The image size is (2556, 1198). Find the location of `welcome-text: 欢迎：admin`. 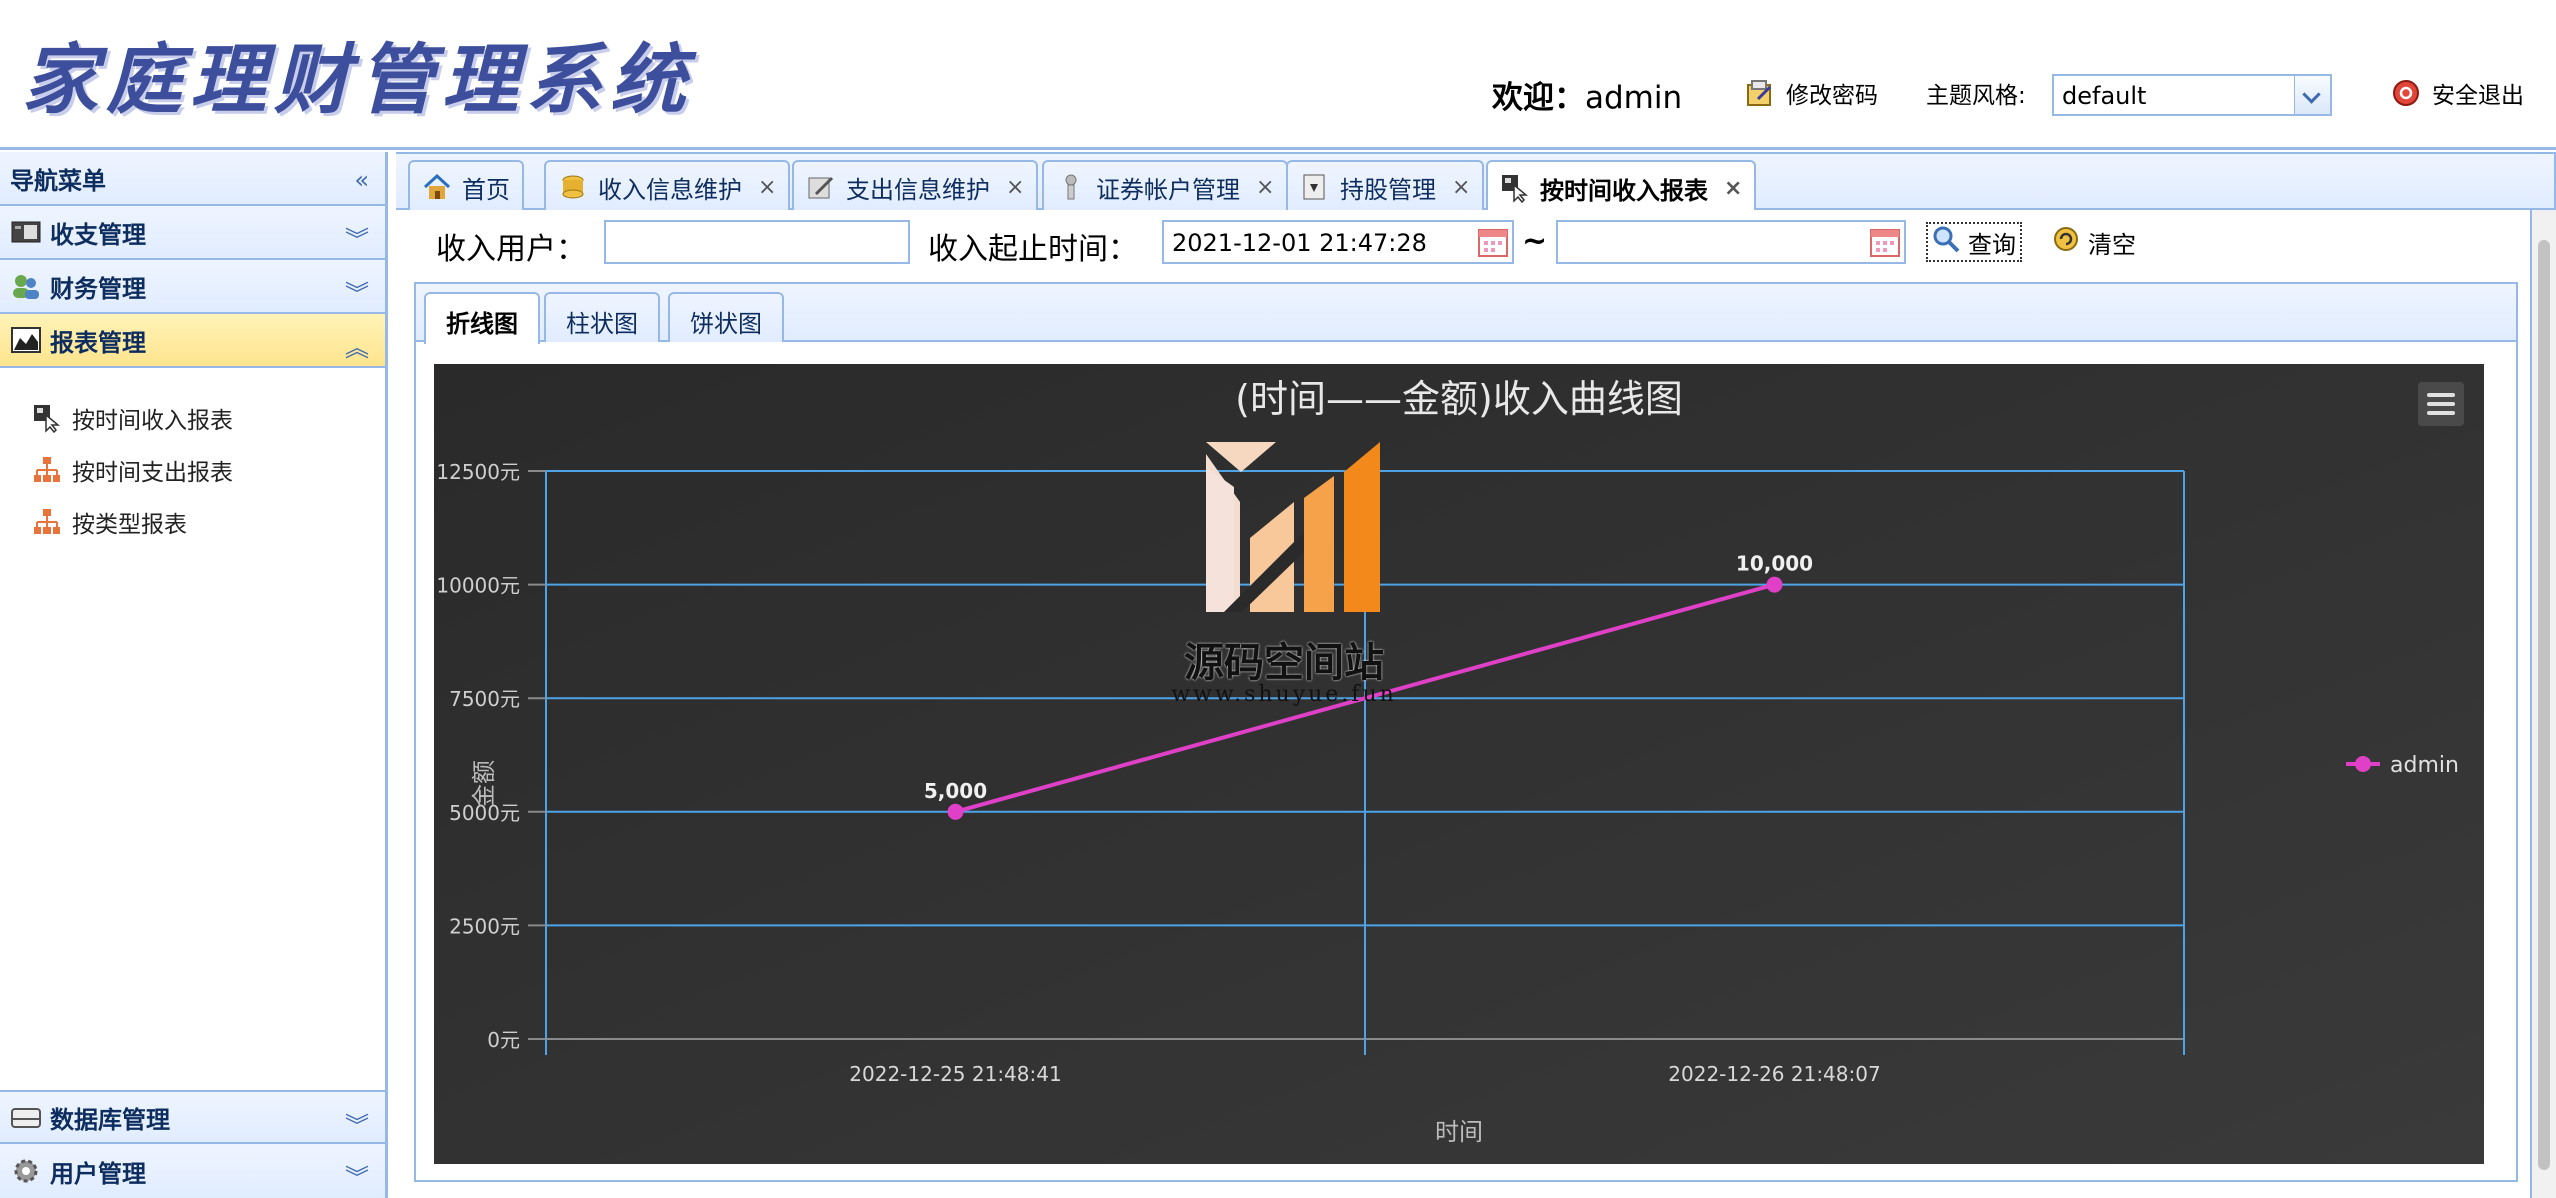

welcome-text: 欢迎：admin is located at coordinates (1587, 94).